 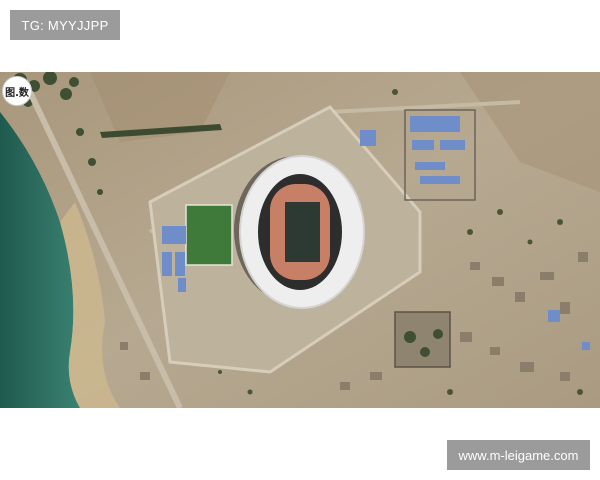 What do you see at coordinates (302, 232) in the screenshot?
I see `pitch` at bounding box center [302, 232].